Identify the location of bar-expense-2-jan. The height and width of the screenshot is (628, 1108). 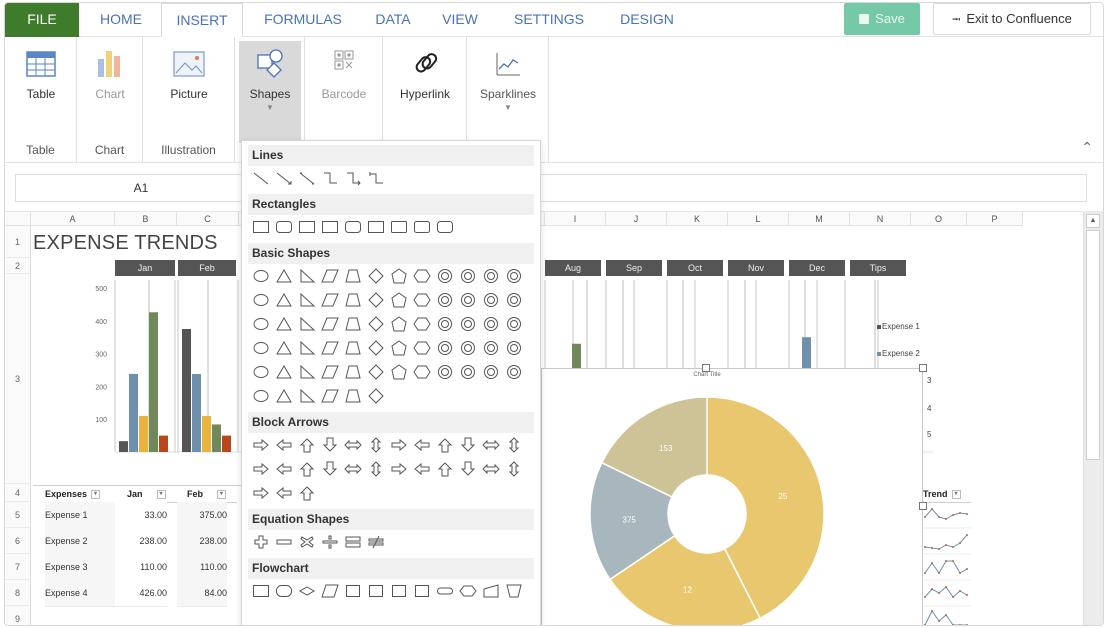
(133, 412).